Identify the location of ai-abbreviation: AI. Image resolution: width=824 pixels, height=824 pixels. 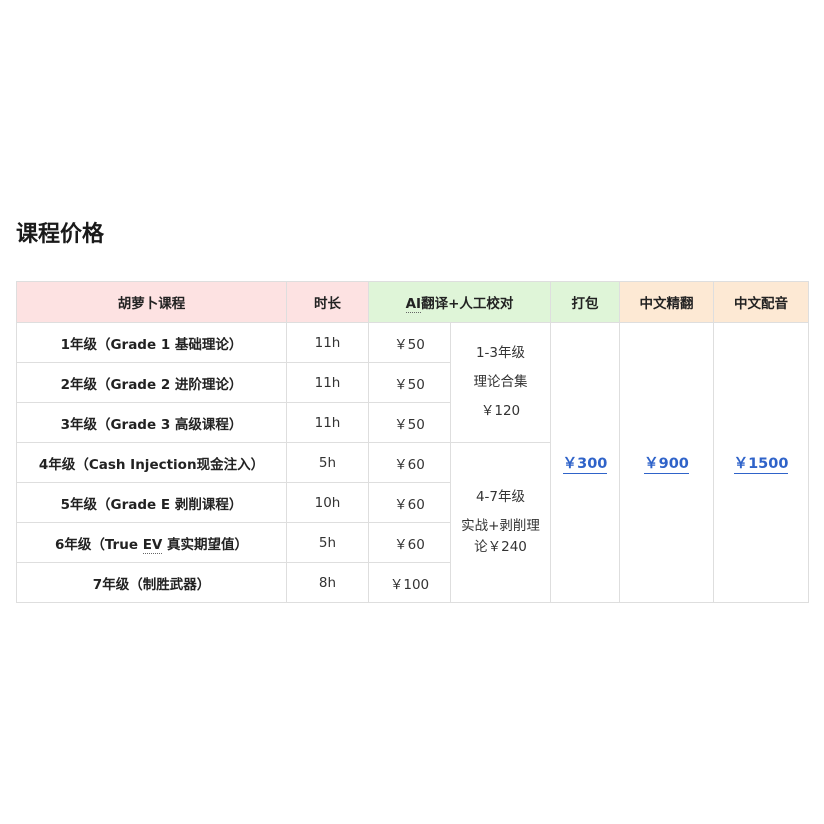
(413, 304).